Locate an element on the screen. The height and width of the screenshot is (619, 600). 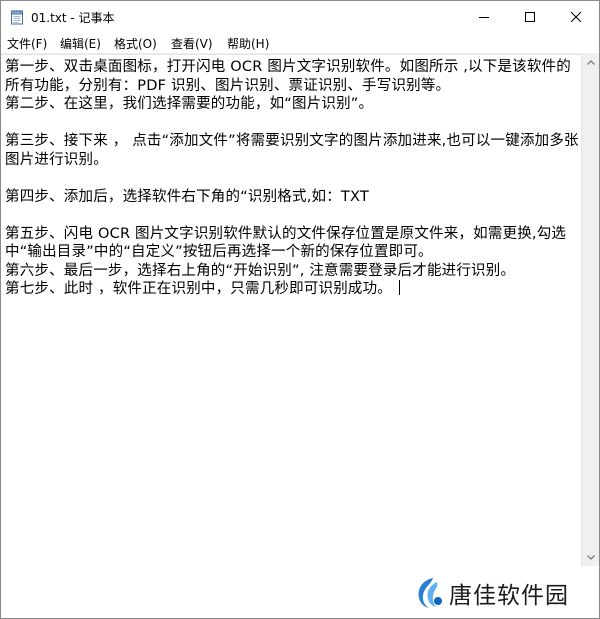
menu-file: 文件(F) is located at coordinates (27, 43).